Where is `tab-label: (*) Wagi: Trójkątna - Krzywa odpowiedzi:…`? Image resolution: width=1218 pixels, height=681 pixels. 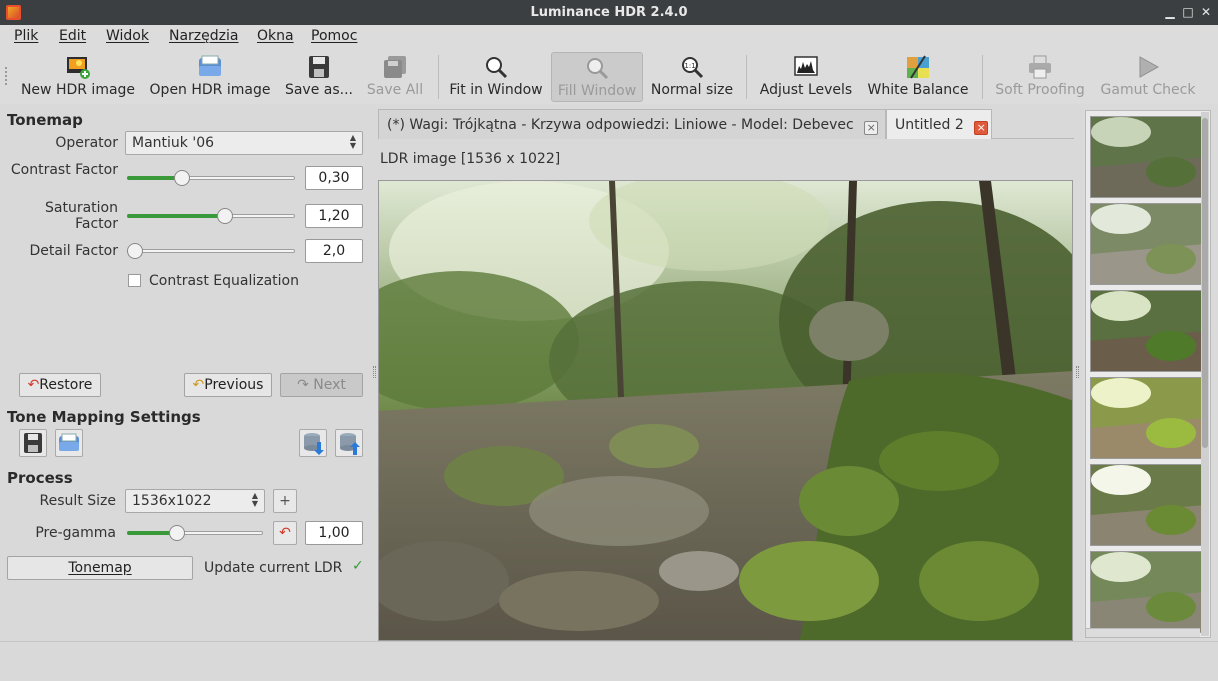
tab-label: (*) Wagi: Trójkątna - Krzywa odpowiedzi:… is located at coordinates (620, 125).